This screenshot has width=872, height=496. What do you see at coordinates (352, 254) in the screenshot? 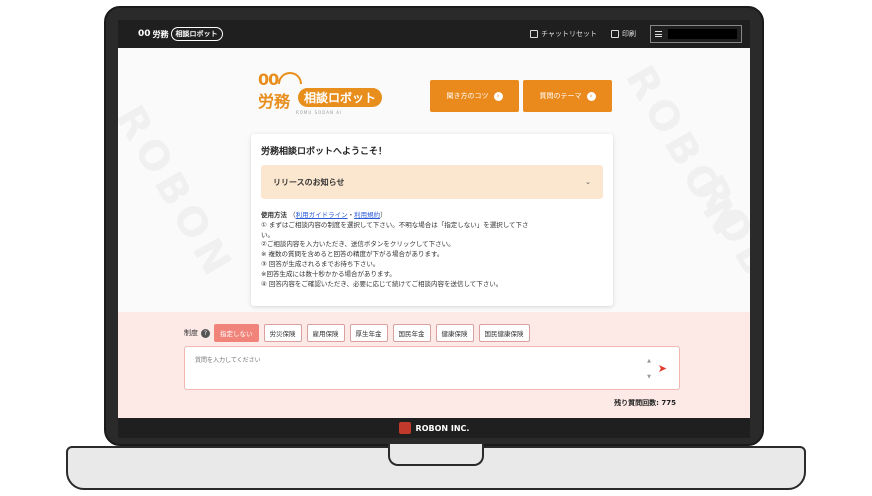
I see `usage-line: ※ 複数の質問を含めると回答の精度が下がる場合があります。` at bounding box center [352, 254].